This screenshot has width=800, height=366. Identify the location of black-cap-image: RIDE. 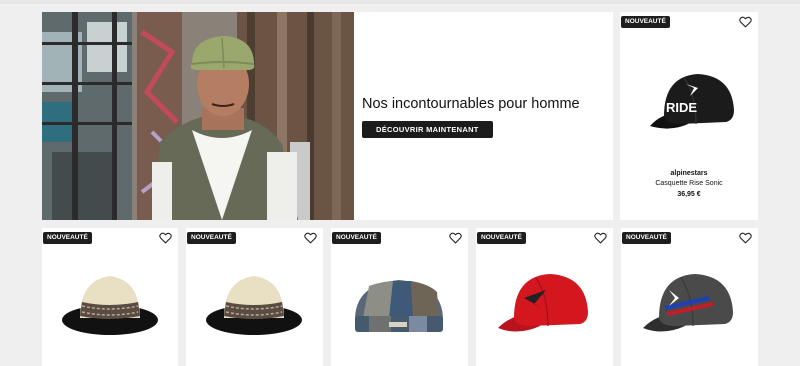
(692, 101).